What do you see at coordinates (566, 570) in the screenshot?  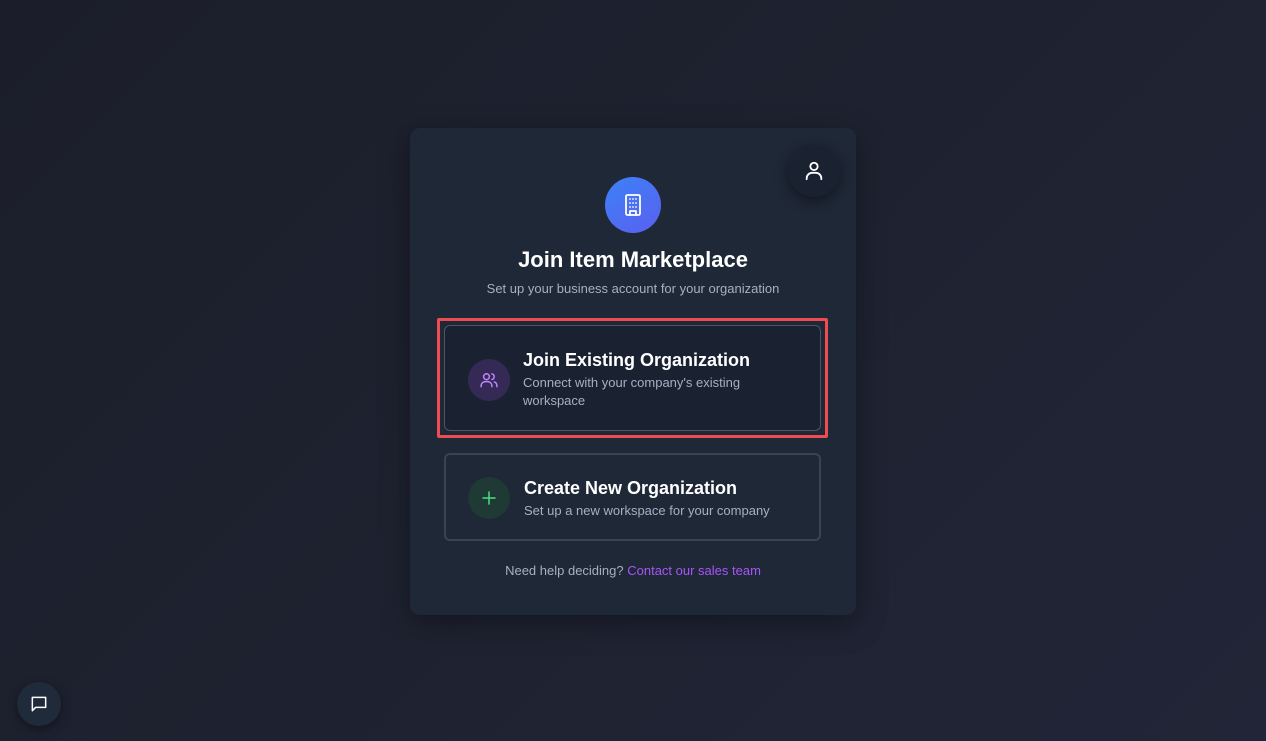 I see `help-prompt: Need help deciding?` at bounding box center [566, 570].